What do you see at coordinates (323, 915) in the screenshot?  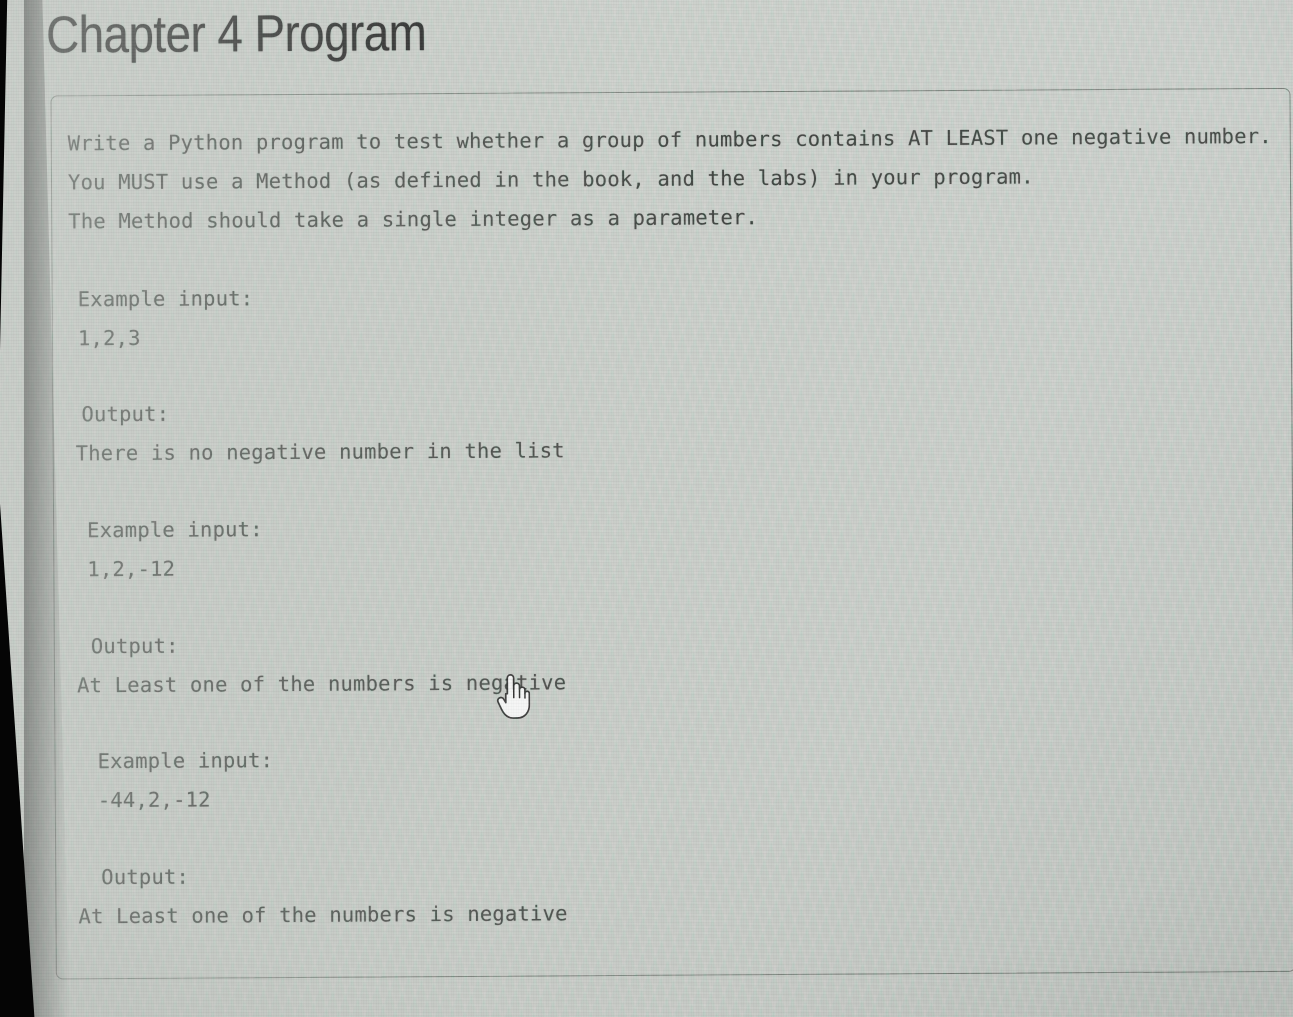 I see `example-3-output-value: At Least one of the numbers is negative` at bounding box center [323, 915].